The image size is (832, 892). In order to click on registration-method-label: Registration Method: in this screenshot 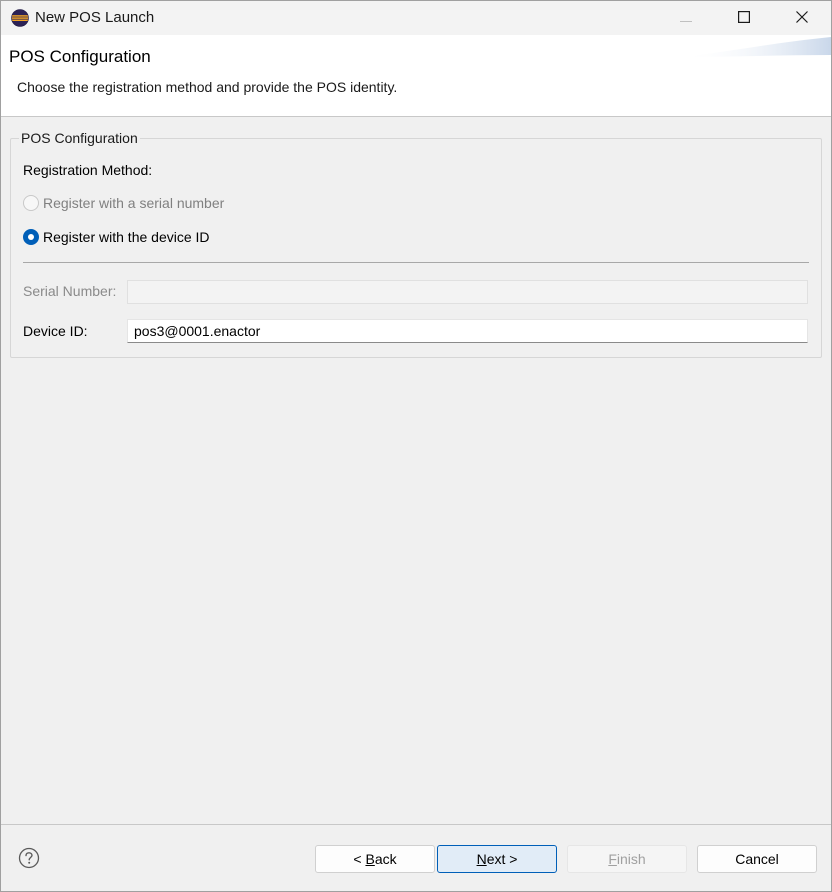, I will do `click(88, 170)`.